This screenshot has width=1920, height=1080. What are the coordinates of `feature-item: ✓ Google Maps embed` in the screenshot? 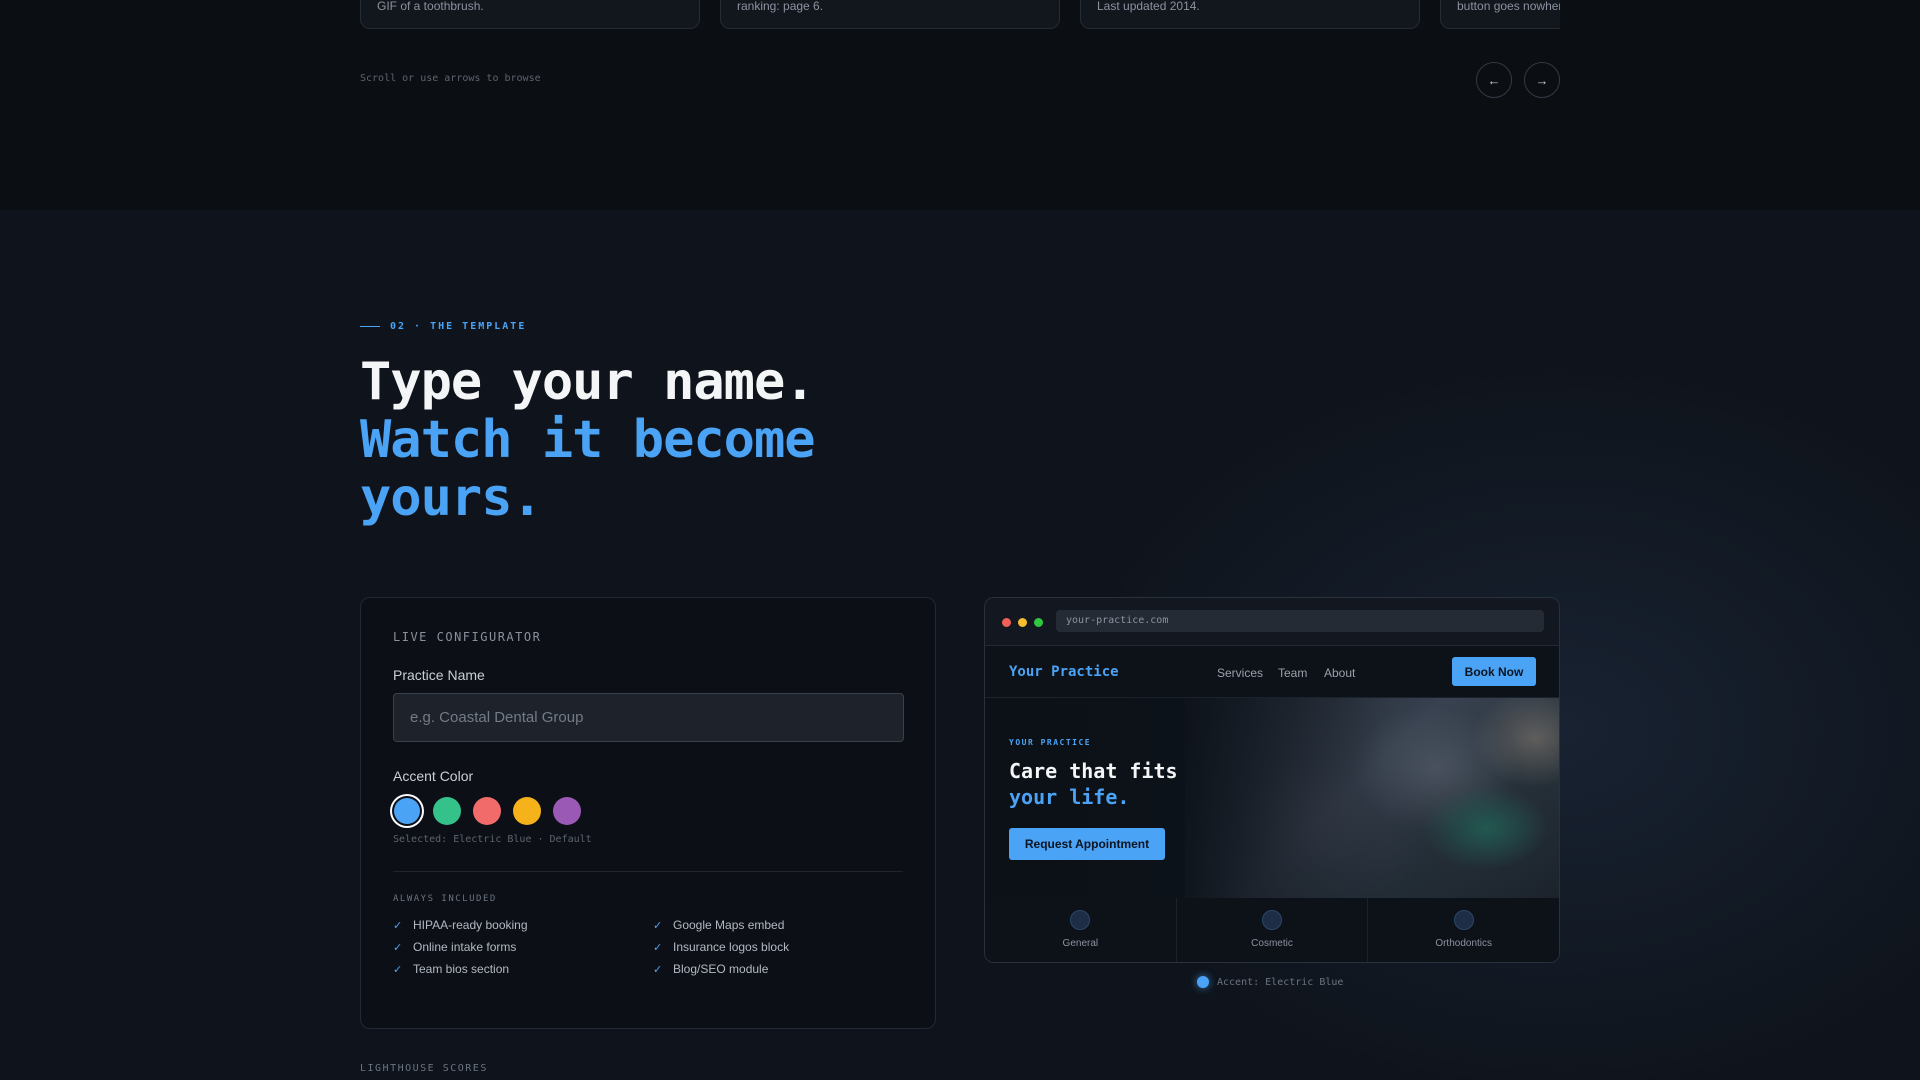 It's located at (778, 925).